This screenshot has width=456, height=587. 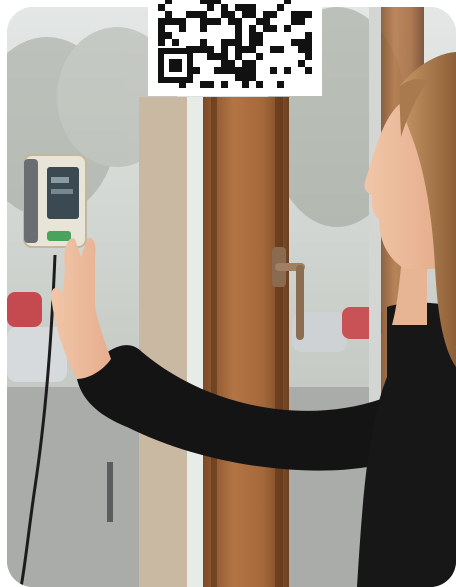 I want to click on sensor-device-icon, so click(x=55, y=201).